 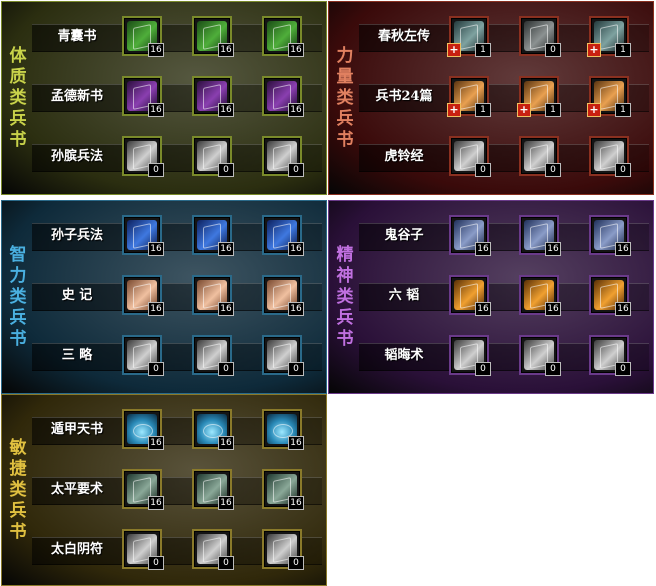 What do you see at coordinates (503, 236) in the screenshot?
I see `book-row: 鬼谷子 16 16 16` at bounding box center [503, 236].